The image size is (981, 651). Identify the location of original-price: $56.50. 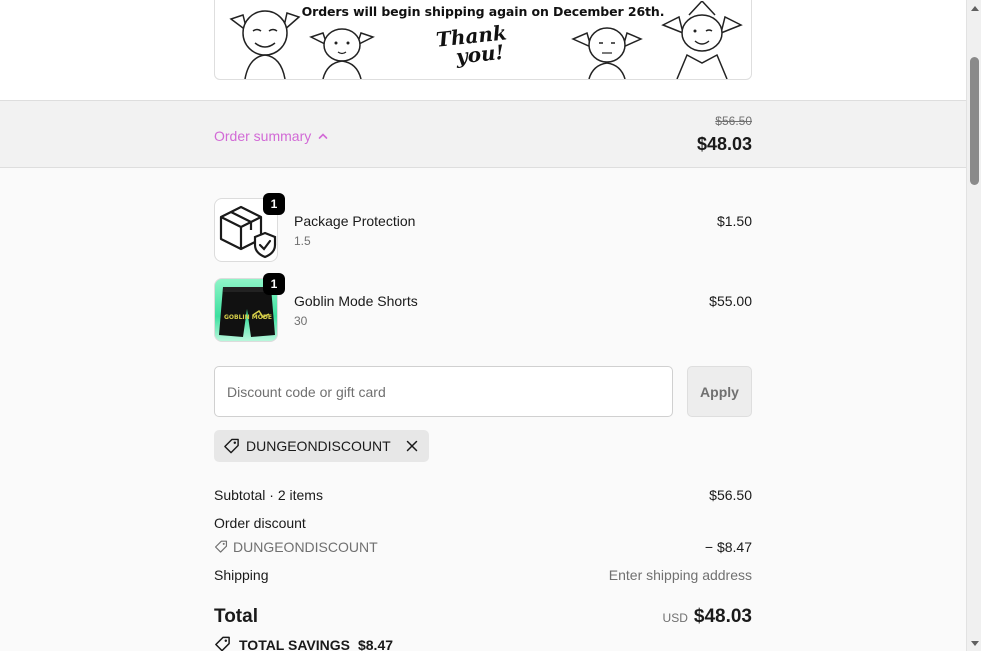
(733, 121).